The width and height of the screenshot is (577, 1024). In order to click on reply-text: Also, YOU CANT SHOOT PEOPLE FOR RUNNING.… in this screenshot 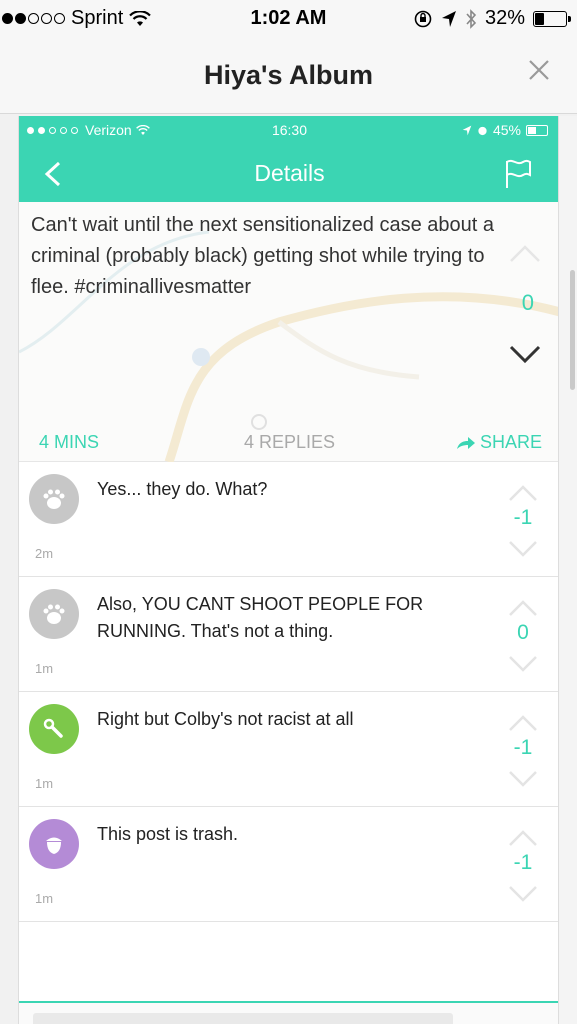, I will do `click(260, 617)`.